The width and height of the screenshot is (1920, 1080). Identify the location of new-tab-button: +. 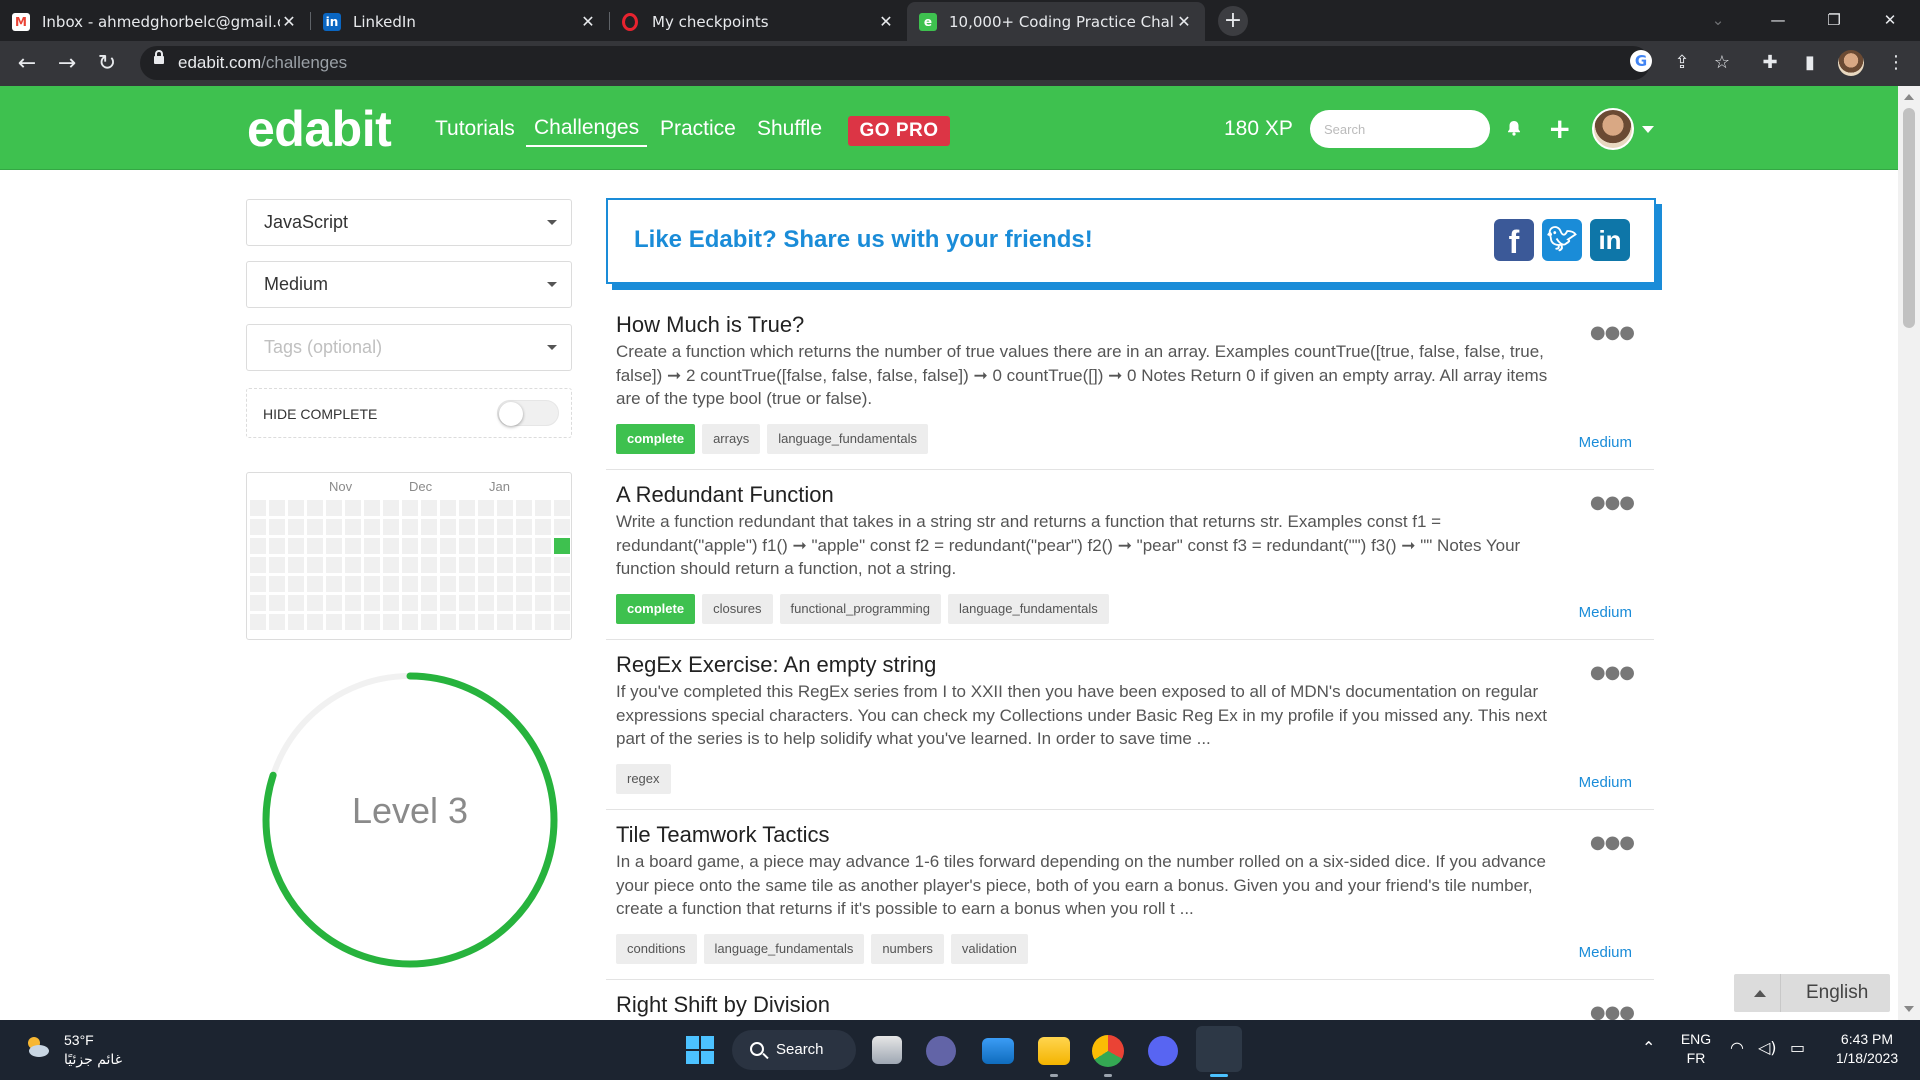
(1233, 21).